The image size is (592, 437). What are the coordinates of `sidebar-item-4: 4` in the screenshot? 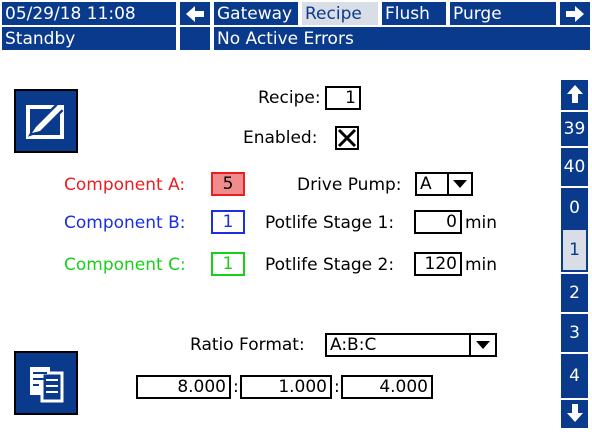 It's located at (574, 375).